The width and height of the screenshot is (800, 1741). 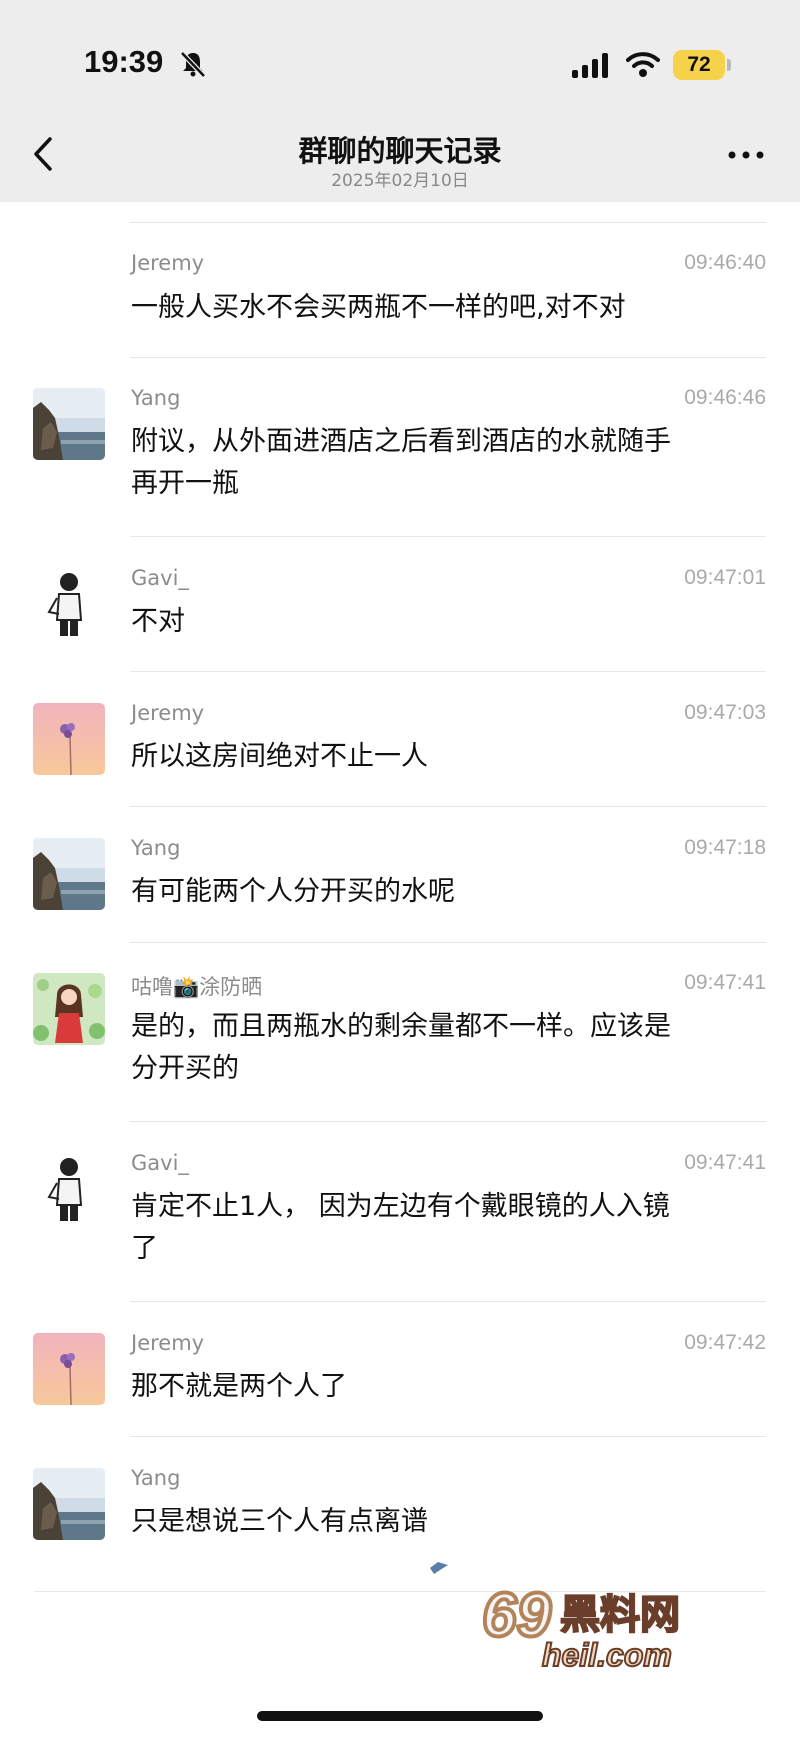 I want to click on message-time: 09:47:42, so click(x=725, y=1342).